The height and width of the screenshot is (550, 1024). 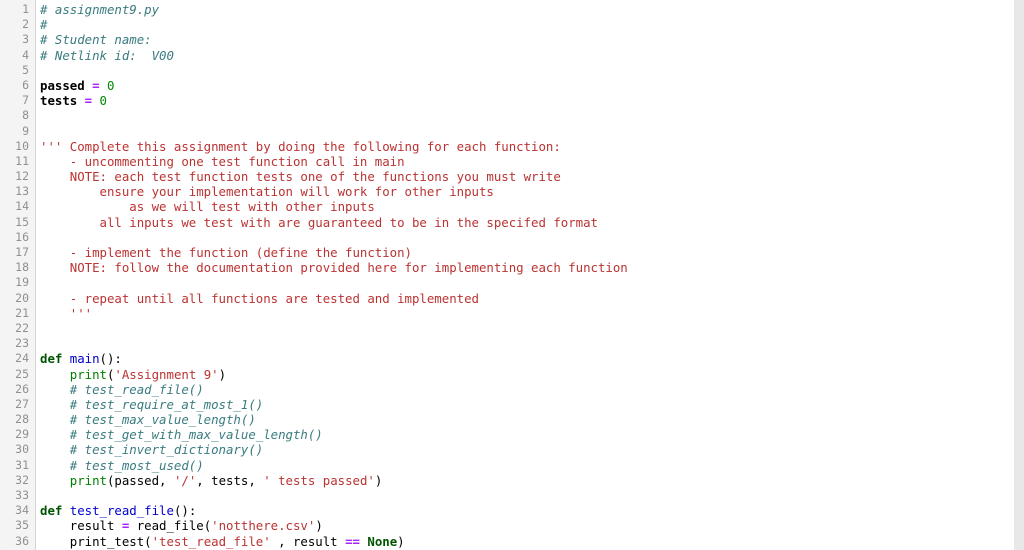 I want to click on line-number: 21, so click(x=22, y=312).